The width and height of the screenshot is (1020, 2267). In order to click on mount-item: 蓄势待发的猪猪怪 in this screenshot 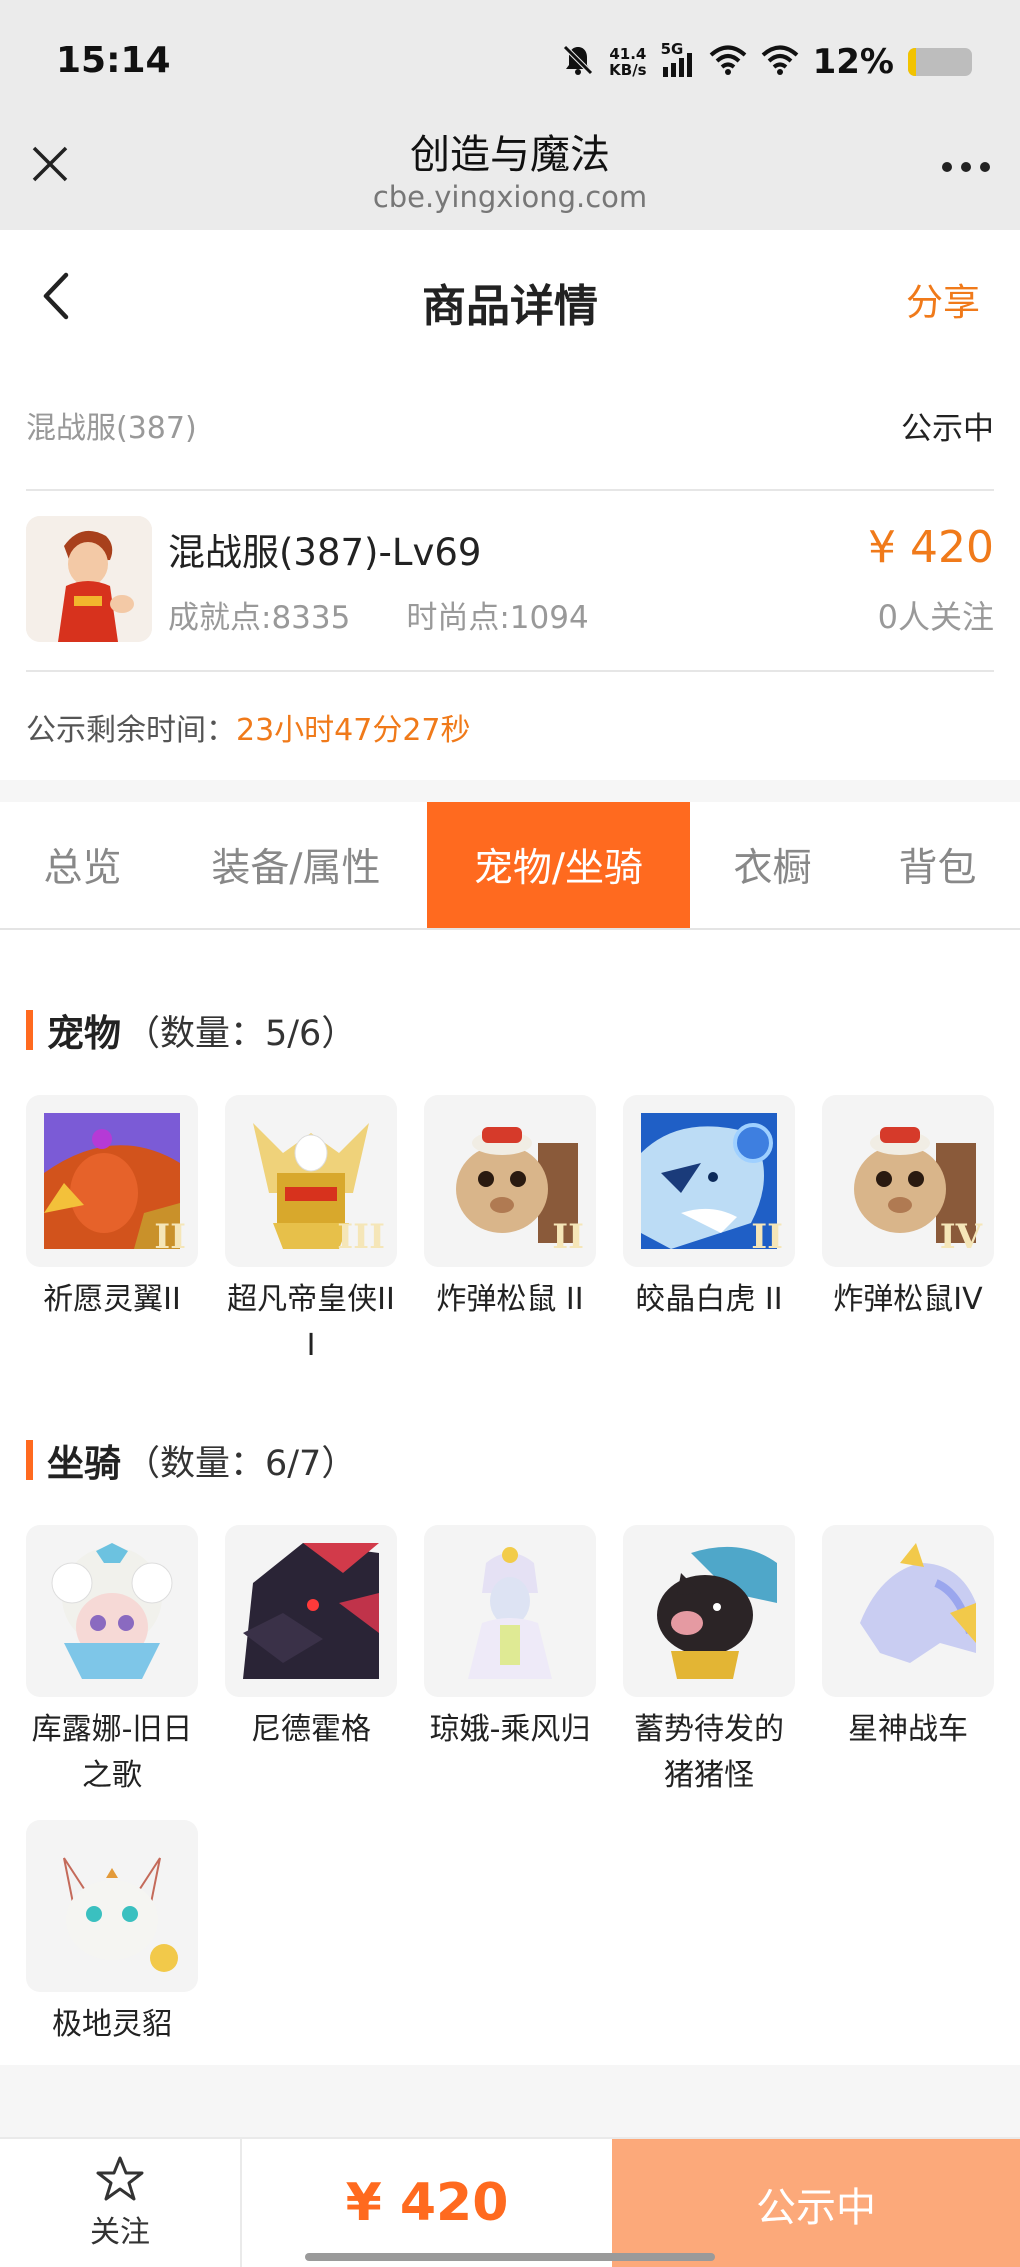, I will do `click(709, 1662)`.